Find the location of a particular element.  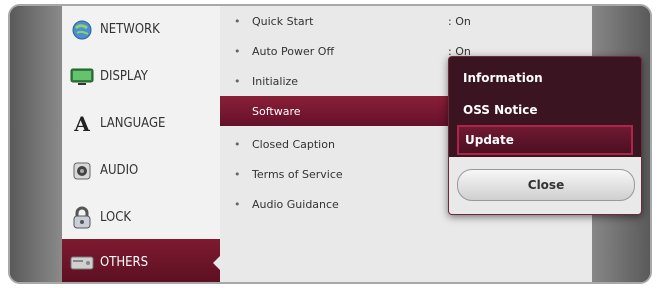

monitor-icon is located at coordinates (82, 77).